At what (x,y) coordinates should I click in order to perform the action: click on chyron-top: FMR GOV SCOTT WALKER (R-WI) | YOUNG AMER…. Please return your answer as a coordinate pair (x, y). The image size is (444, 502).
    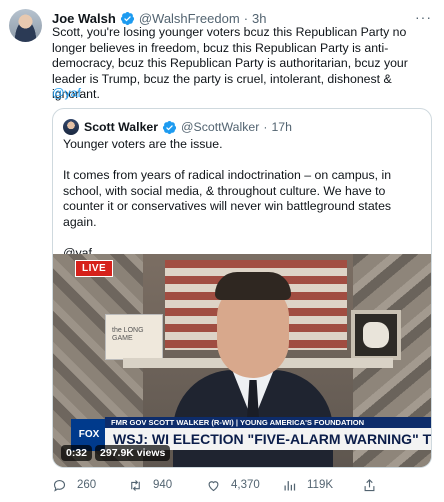
    Looking at the image, I should click on (268, 422).